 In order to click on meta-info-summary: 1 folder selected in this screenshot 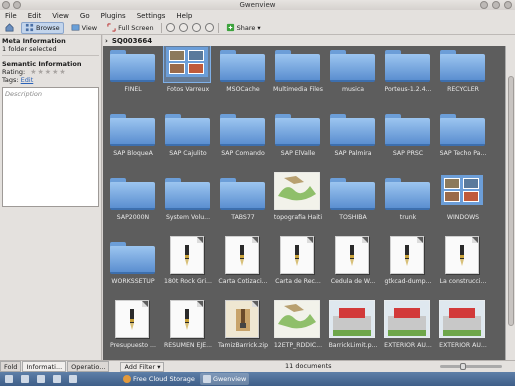, I will do `click(29, 49)`.